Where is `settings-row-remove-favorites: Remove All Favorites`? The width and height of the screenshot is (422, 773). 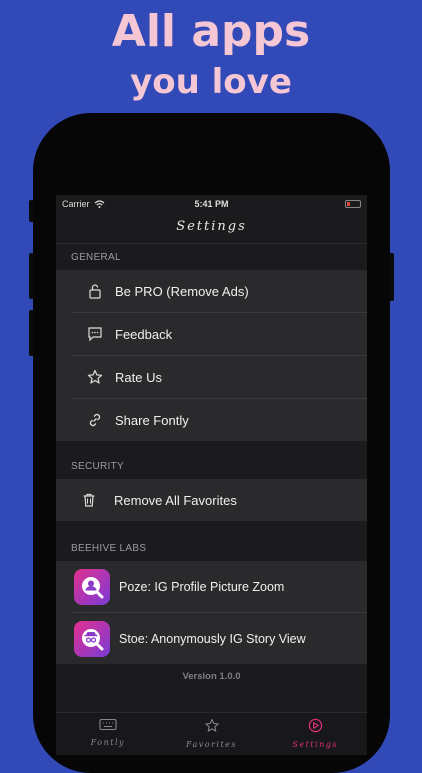
settings-row-remove-favorites: Remove All Favorites is located at coordinates (211, 500).